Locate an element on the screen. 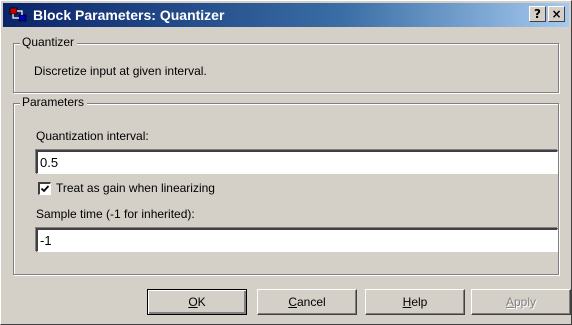  ok-label: K is located at coordinates (201, 302).